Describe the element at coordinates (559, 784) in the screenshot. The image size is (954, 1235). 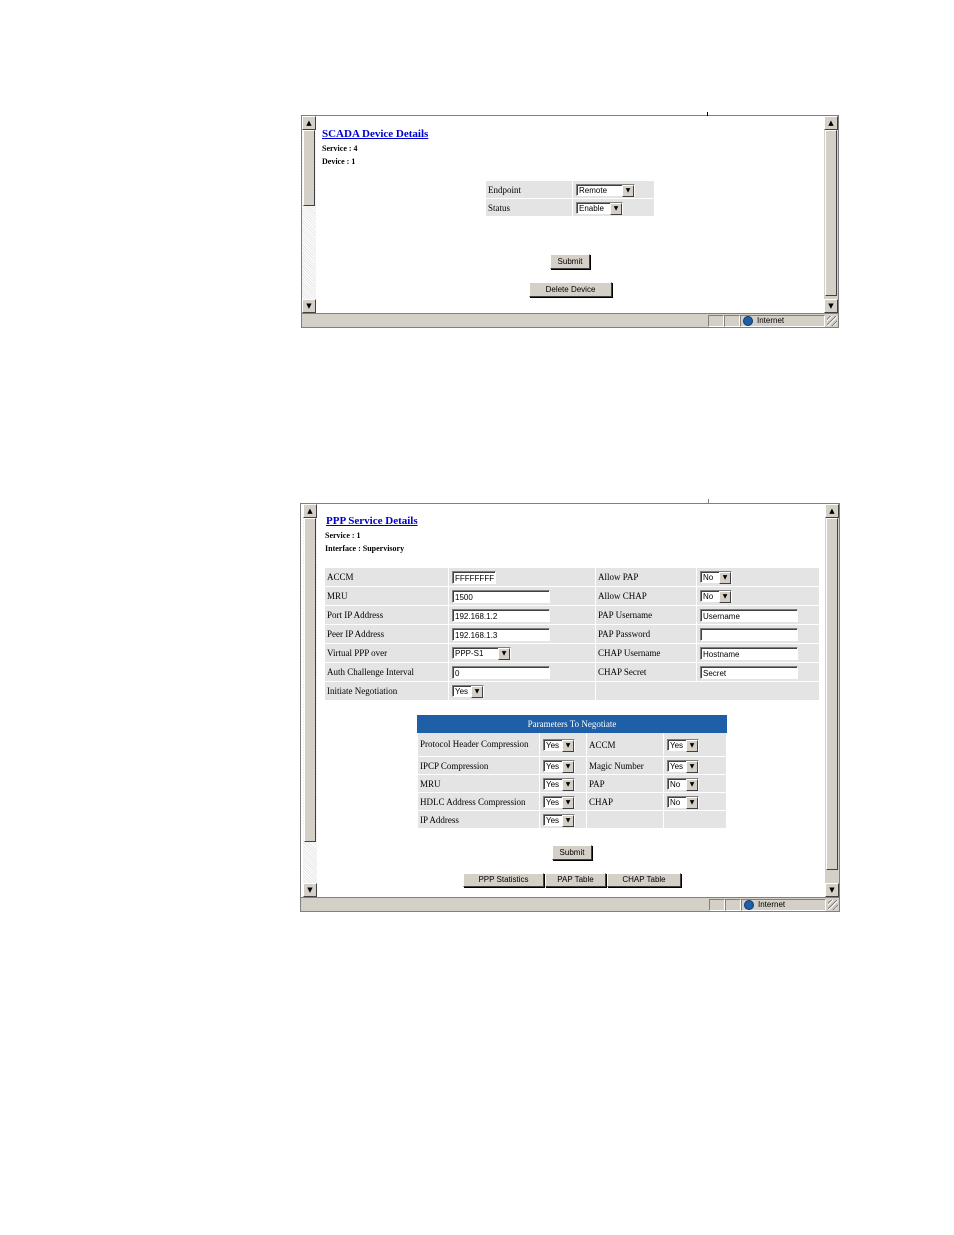
I see `mru-negotiate-select: Yes ▼` at that location.